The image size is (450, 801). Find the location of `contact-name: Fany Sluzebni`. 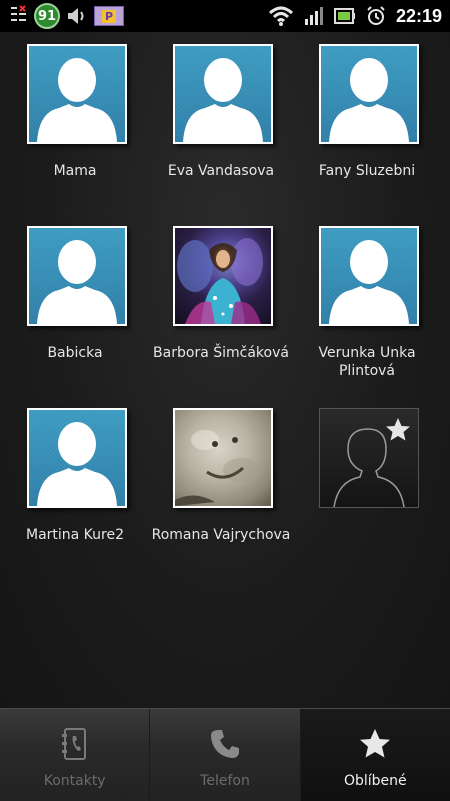

contact-name: Fany Sluzebni is located at coordinates (367, 171).